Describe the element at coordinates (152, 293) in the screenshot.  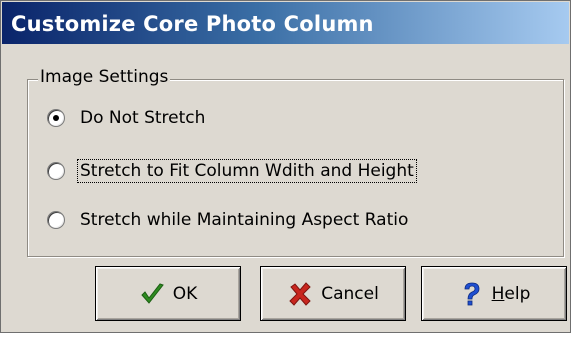
I see `checkmark-icon` at that location.